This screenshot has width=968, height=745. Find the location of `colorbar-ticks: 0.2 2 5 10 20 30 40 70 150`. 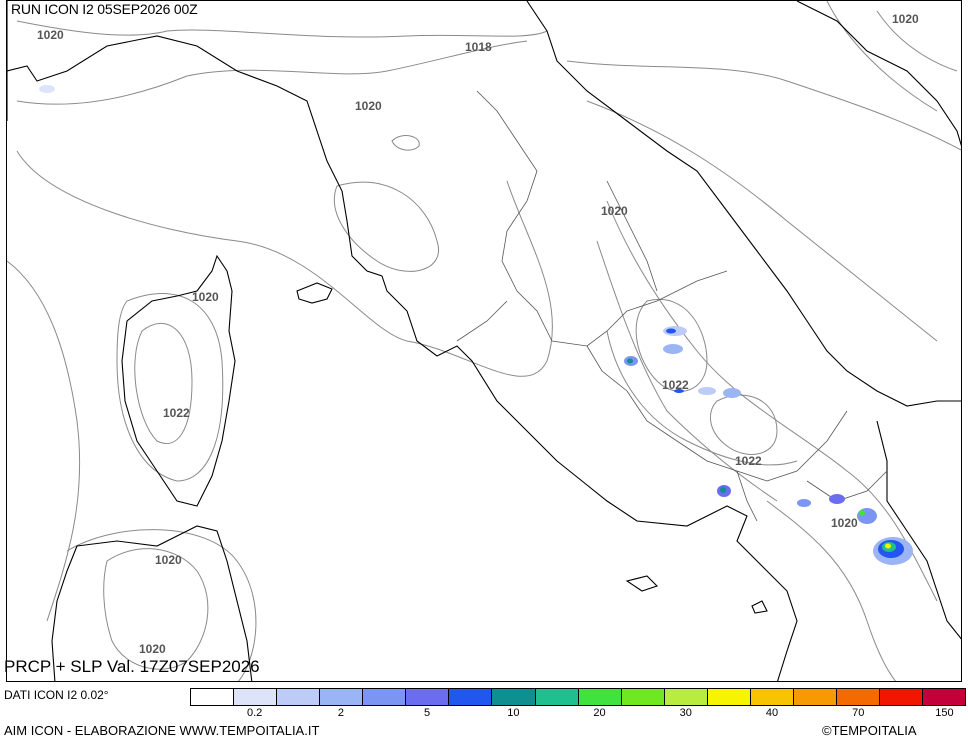

colorbar-ticks: 0.2 2 5 10 20 30 40 70 150 is located at coordinates (578, 715).